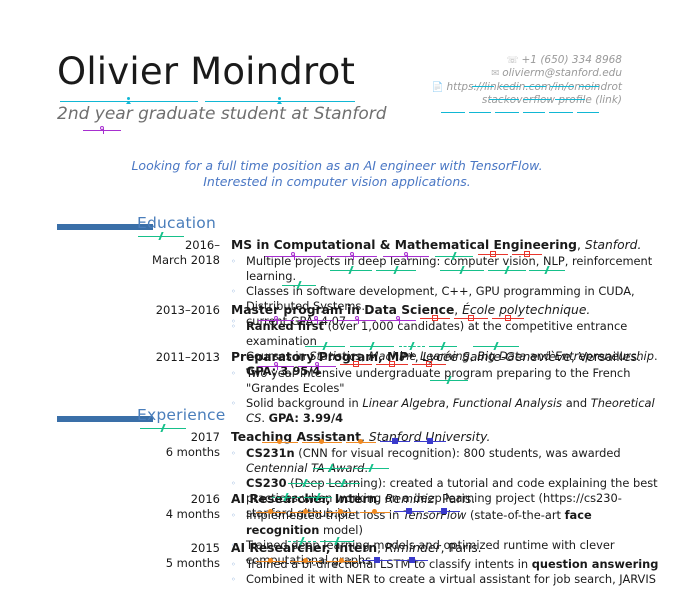 The height and width of the screenshot is (599, 674). Describe the element at coordinates (192, 514) in the screenshot. I see `entry-date-secondary: 4 months` at that location.